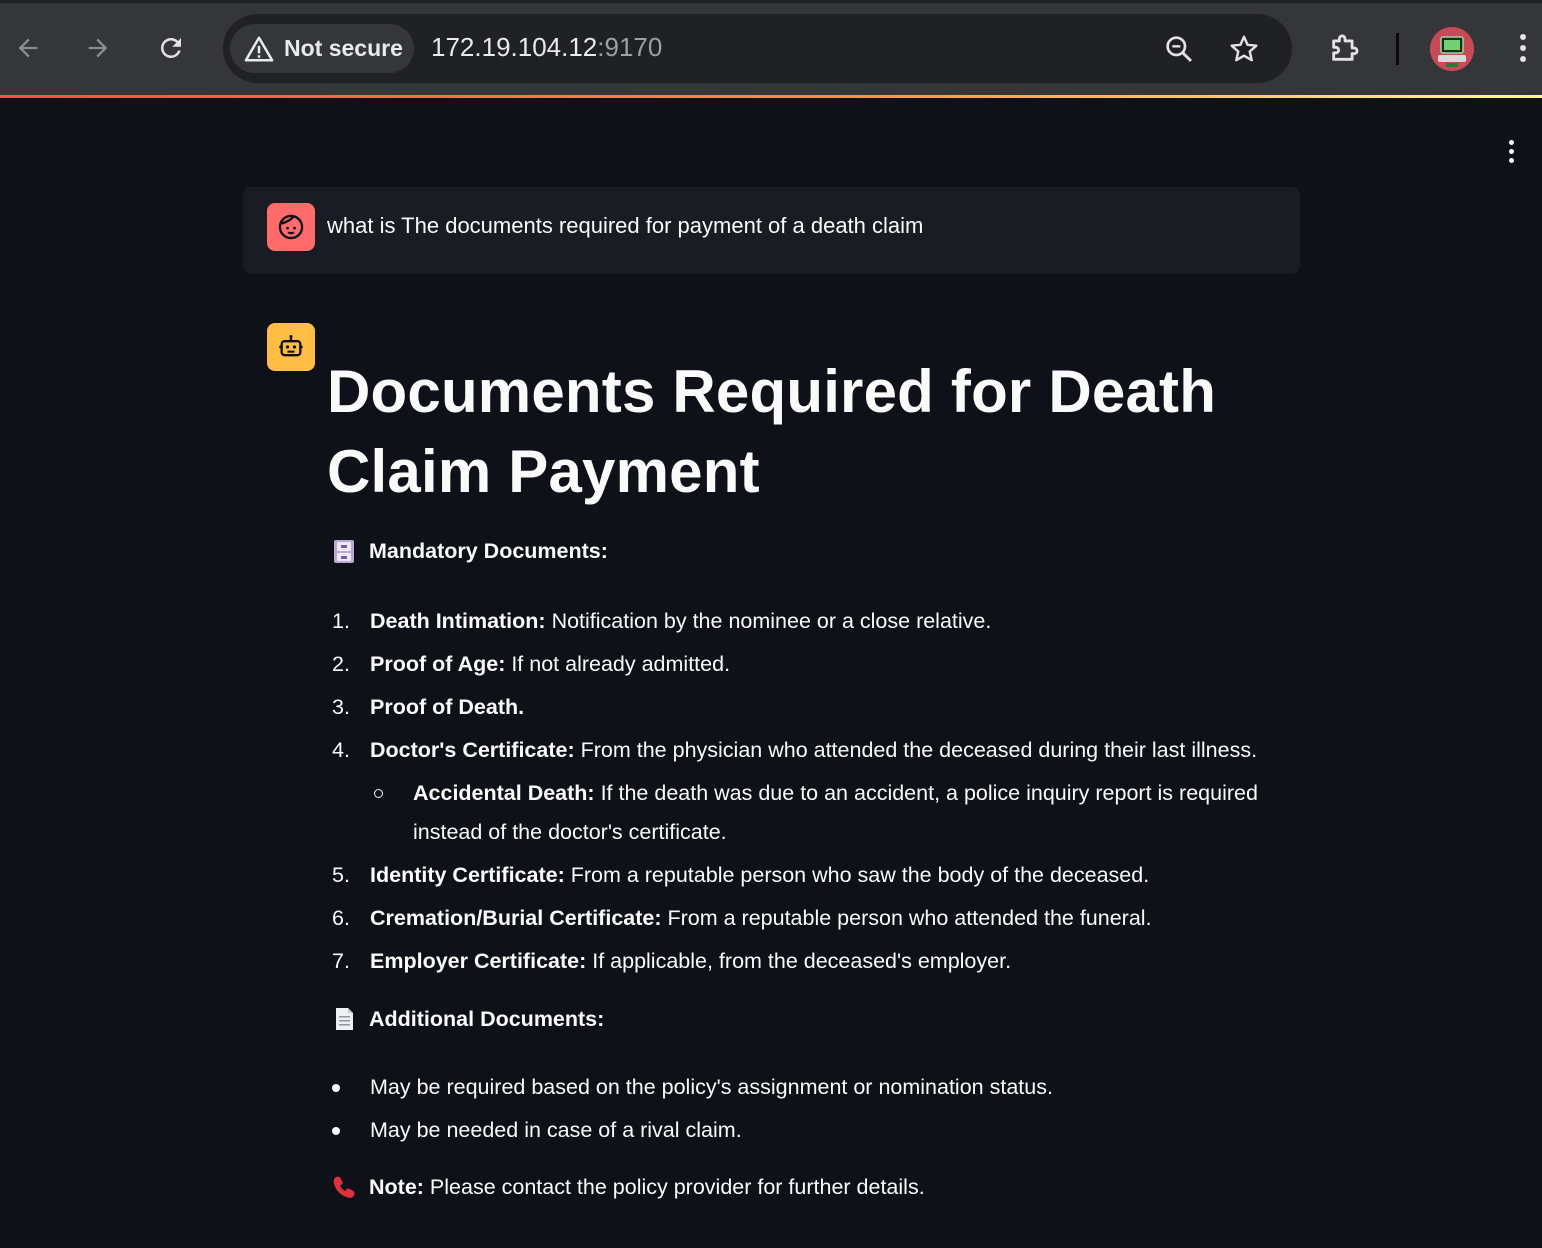 The image size is (1542, 1248). What do you see at coordinates (341, 664) in the screenshot?
I see `list-number: 2.` at bounding box center [341, 664].